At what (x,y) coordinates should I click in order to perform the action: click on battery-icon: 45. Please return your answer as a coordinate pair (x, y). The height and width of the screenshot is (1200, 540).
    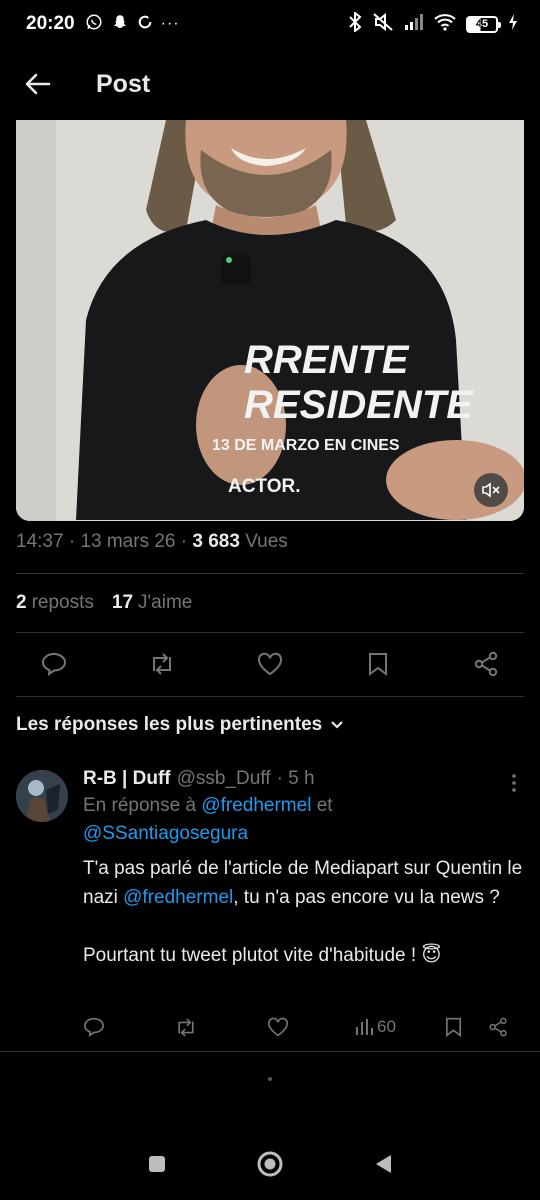
    Looking at the image, I should click on (483, 24).